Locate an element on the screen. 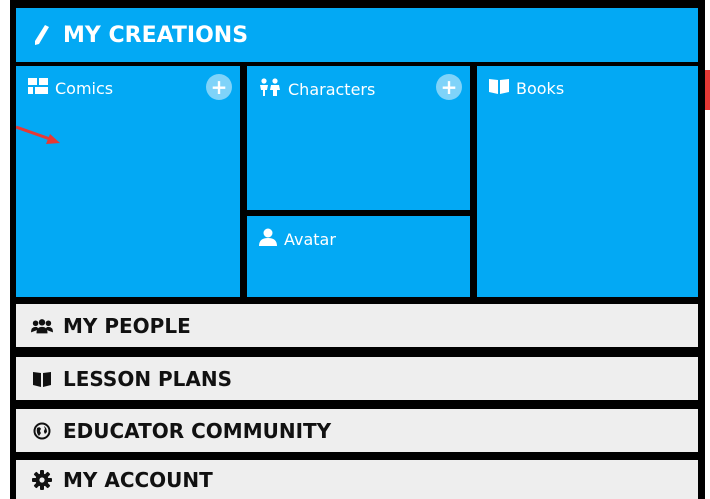 The image size is (710, 499). menu-item-label: EDUCATOR COMMUNITY is located at coordinates (197, 430).